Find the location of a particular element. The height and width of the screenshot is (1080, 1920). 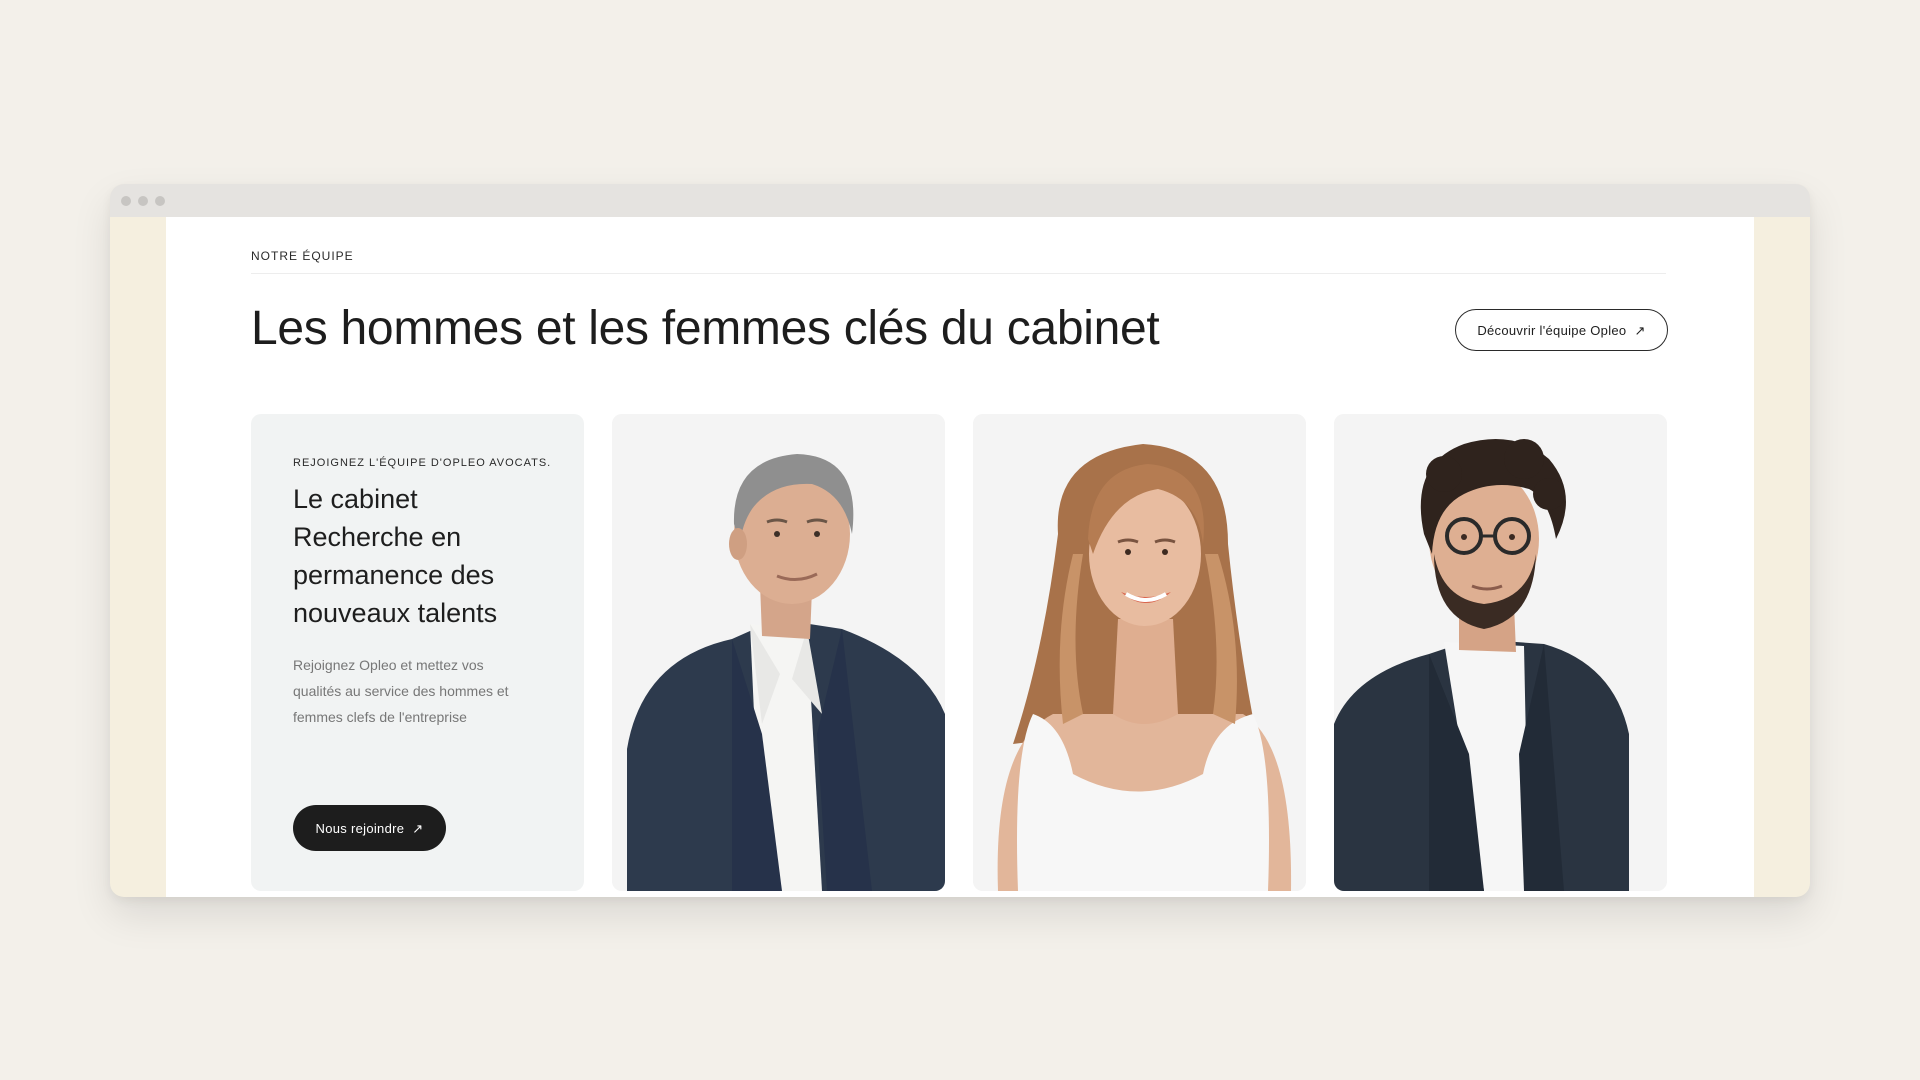

divider is located at coordinates (958, 273).